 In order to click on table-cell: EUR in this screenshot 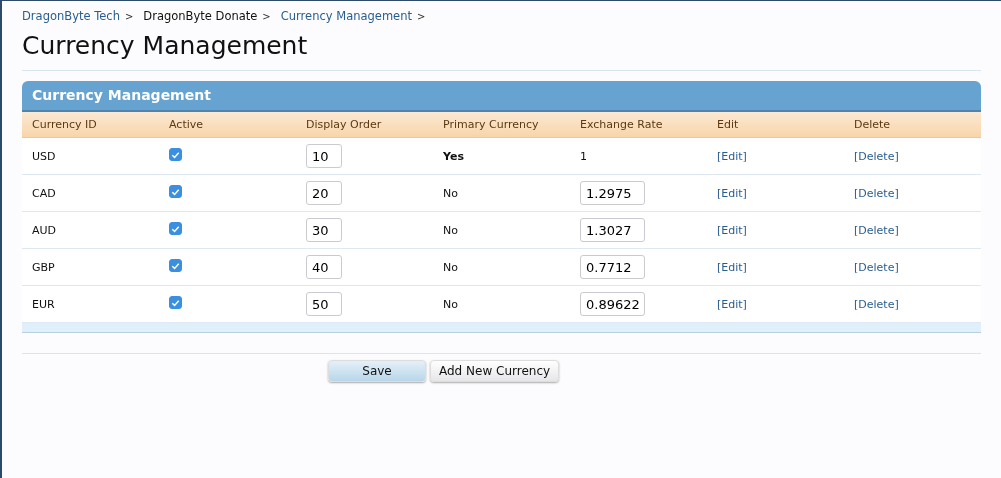, I will do `click(43, 304)`.